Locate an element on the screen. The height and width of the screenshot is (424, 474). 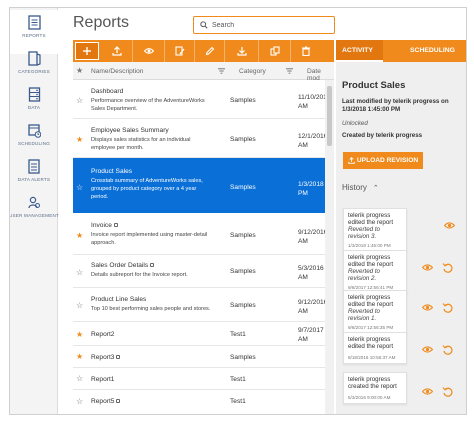
column-header-name: Name/Description is located at coordinates (117, 71).